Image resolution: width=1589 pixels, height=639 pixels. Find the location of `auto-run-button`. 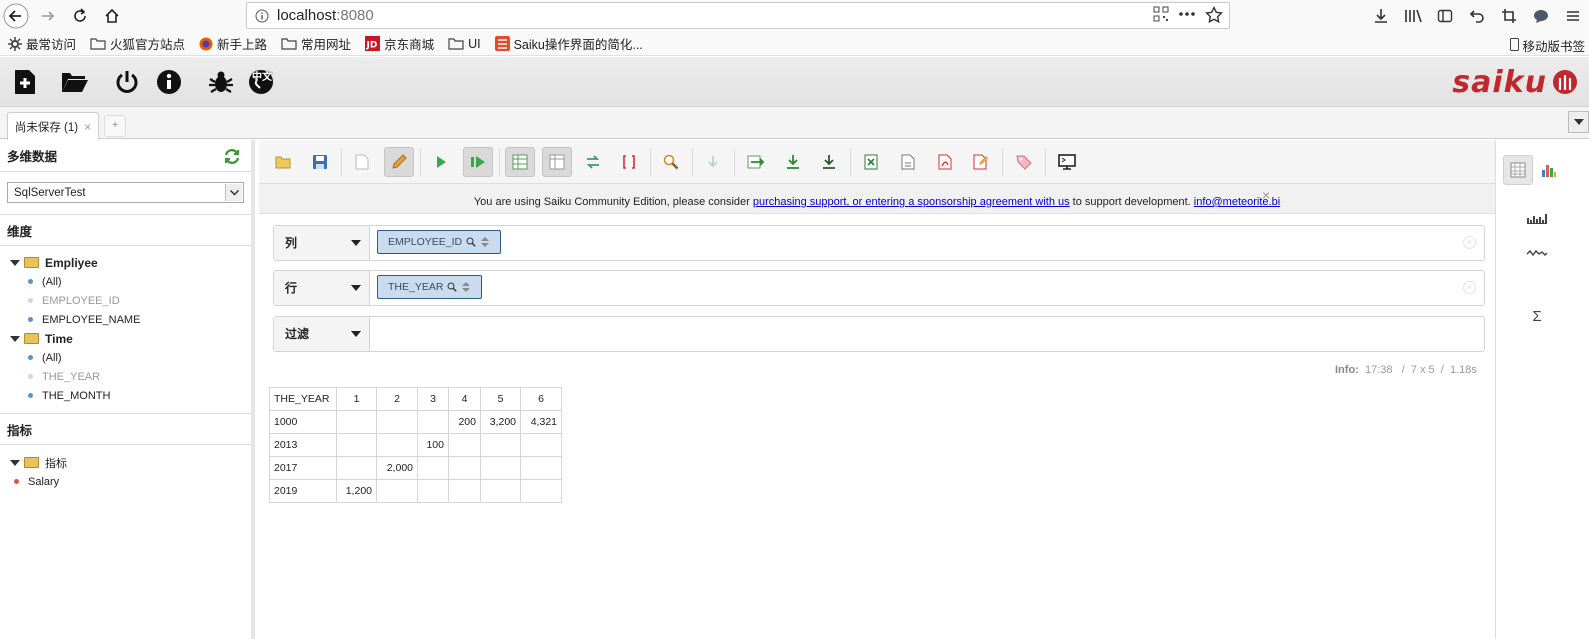

auto-run-button is located at coordinates (478, 162).